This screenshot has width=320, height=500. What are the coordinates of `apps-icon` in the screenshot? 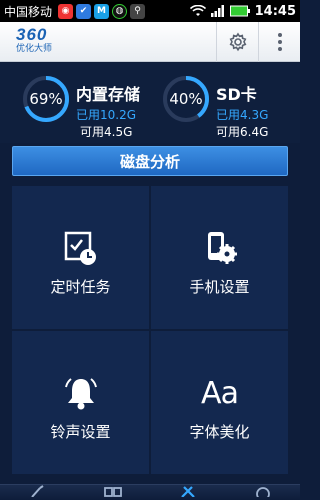 It's located at (112, 492).